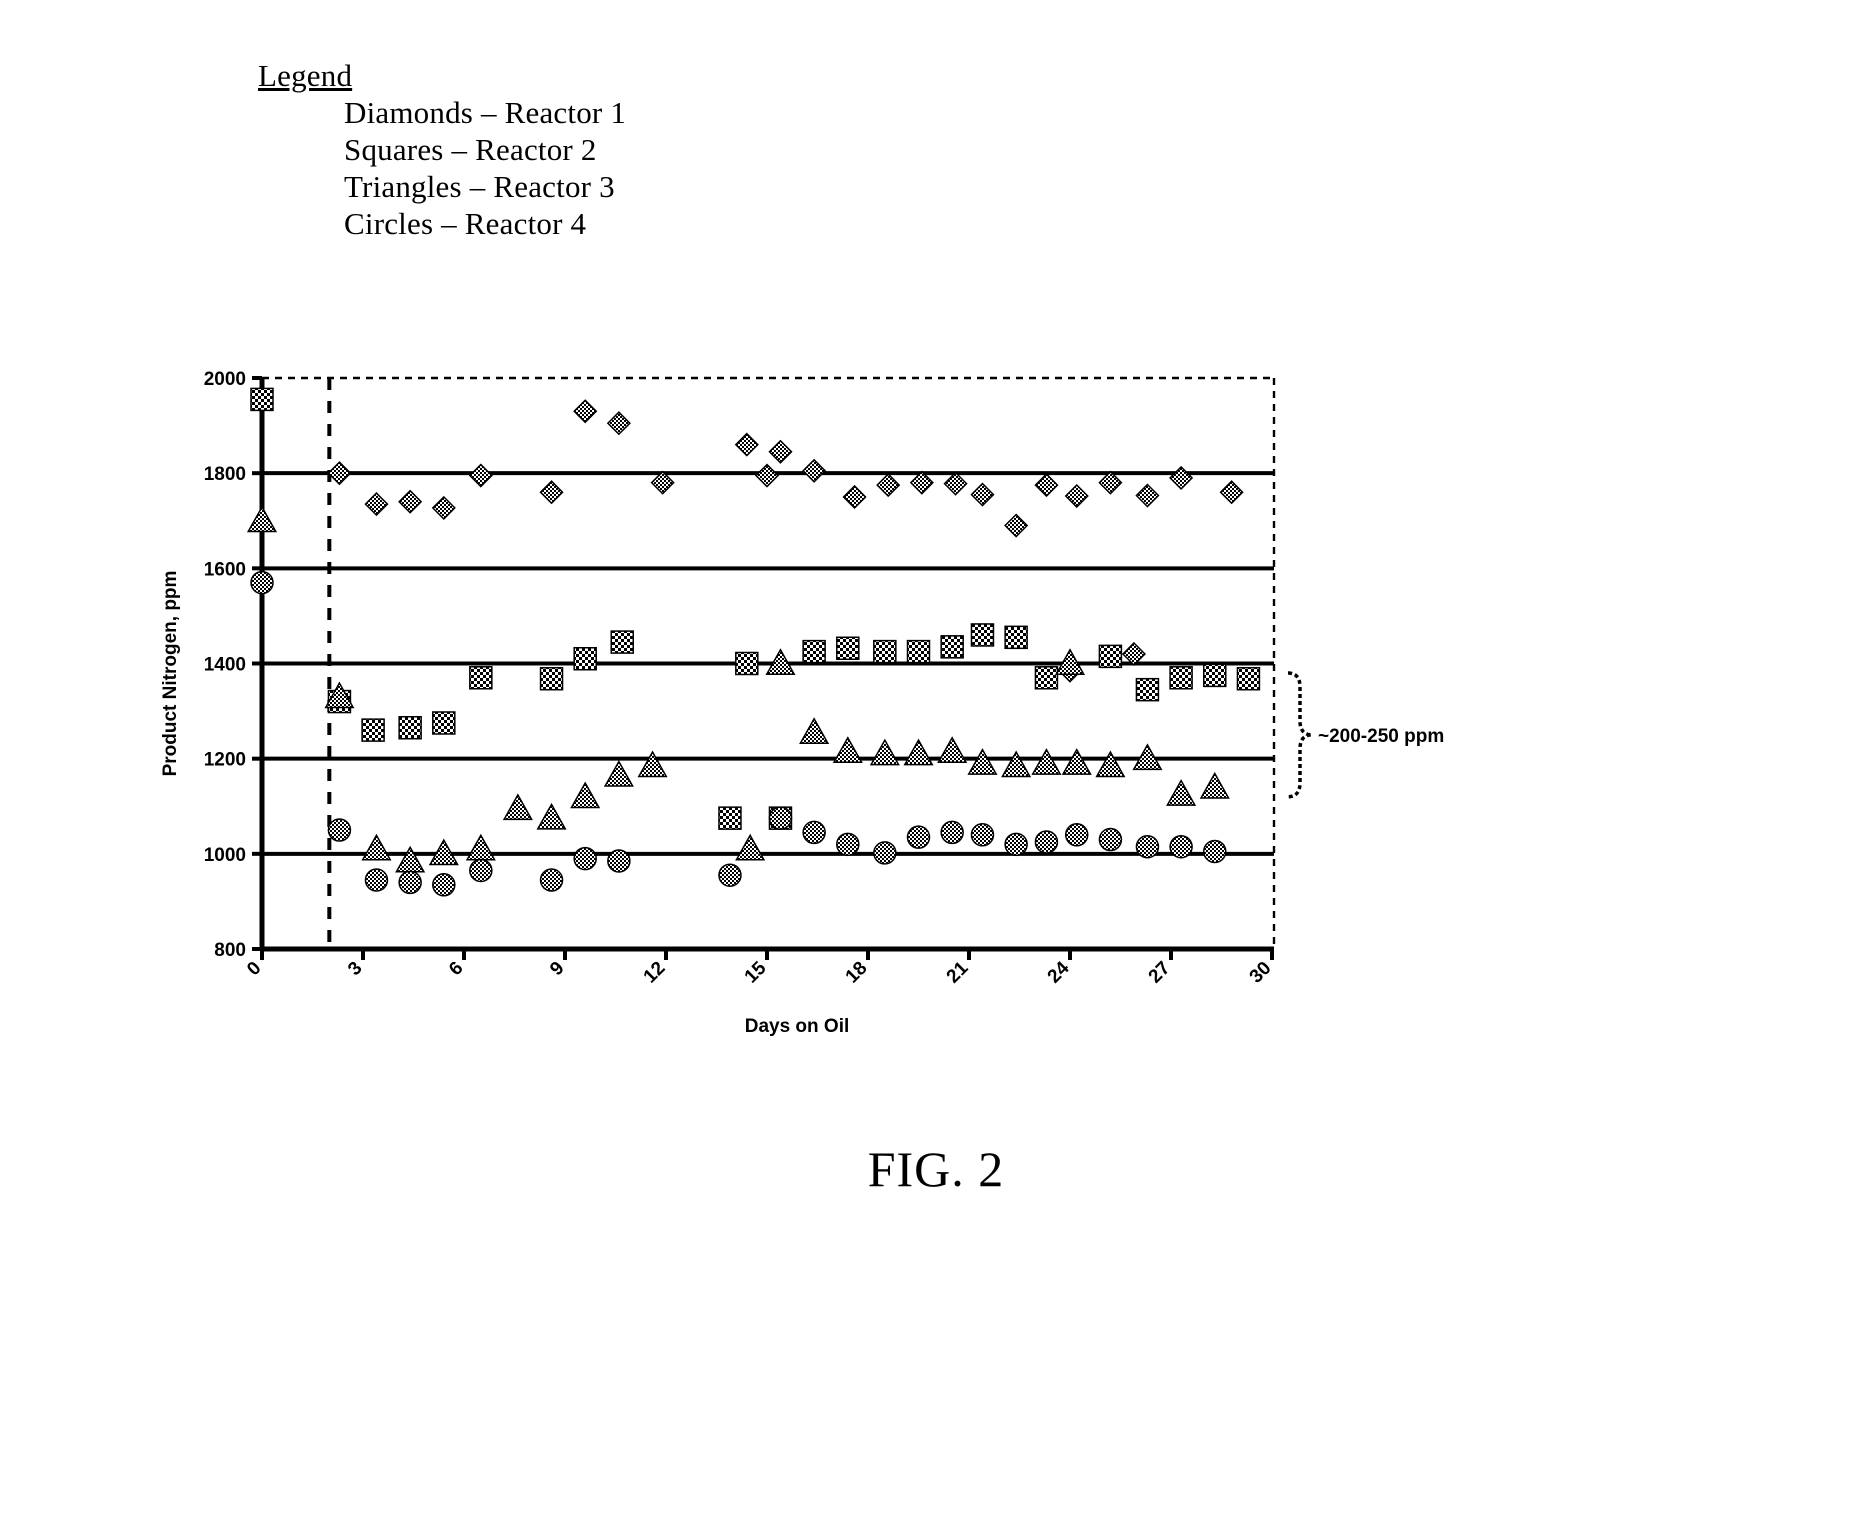 The image size is (1872, 1514). Describe the element at coordinates (1160, 973) in the screenshot. I see `x-tick-label-27: 27` at that location.